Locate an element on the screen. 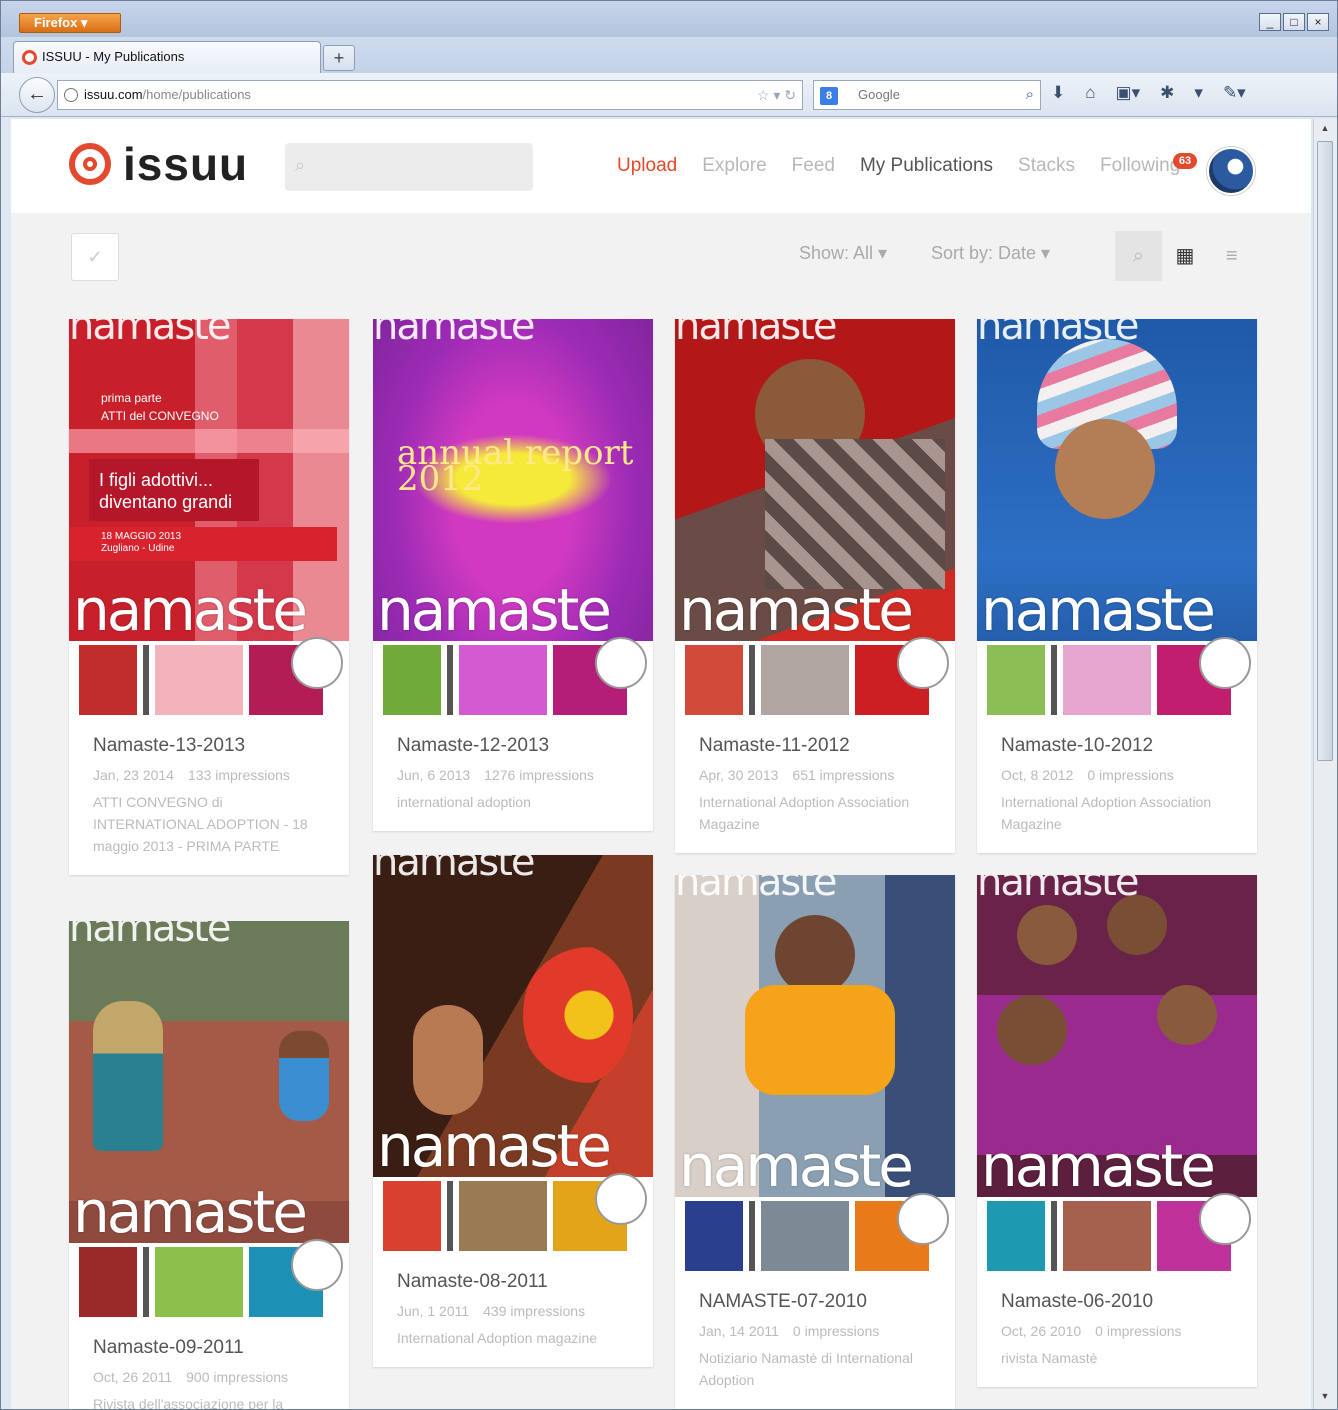 Image resolution: width=1338 pixels, height=1410 pixels. scroll-up-icon: ▲ is located at coordinates (1325, 131).